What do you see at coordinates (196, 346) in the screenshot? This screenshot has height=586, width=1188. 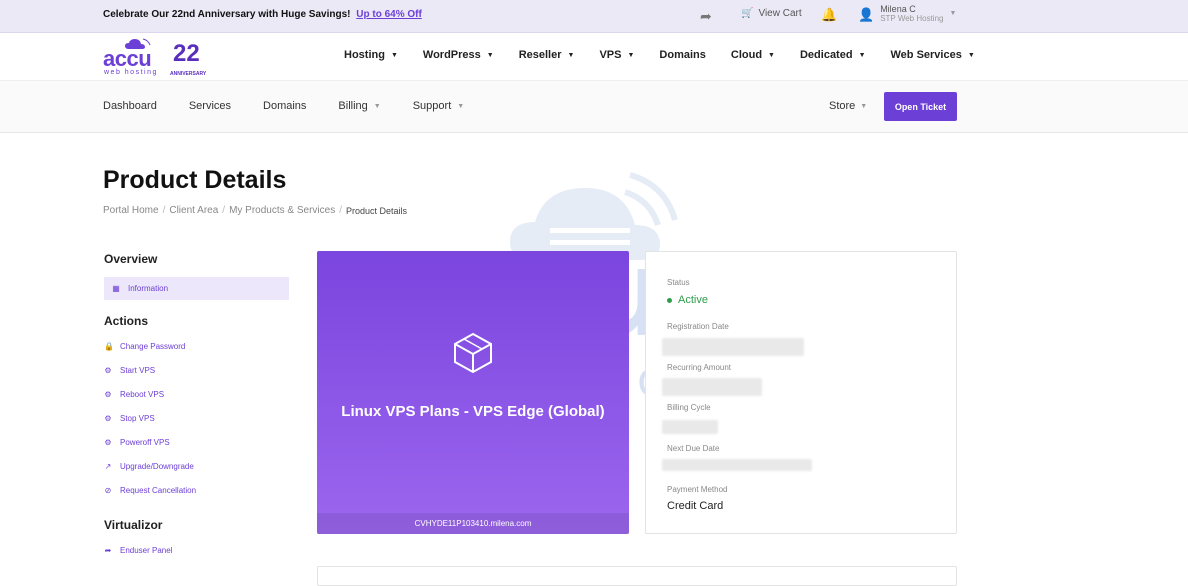 I see `action-change-password: 🔒 Change Password` at bounding box center [196, 346].